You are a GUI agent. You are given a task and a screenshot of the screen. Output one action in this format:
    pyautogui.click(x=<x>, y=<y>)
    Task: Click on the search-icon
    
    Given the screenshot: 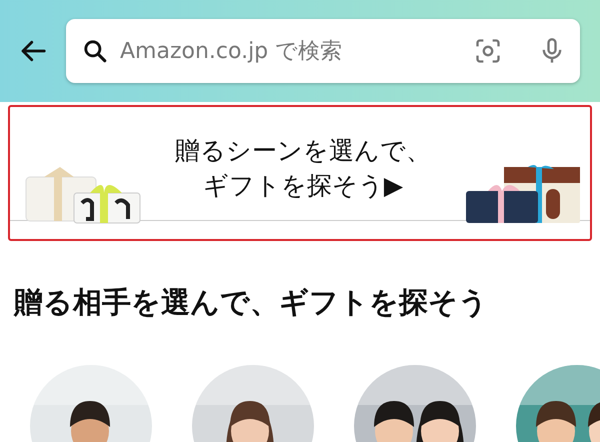 What is the action you would take?
    pyautogui.click(x=95, y=51)
    